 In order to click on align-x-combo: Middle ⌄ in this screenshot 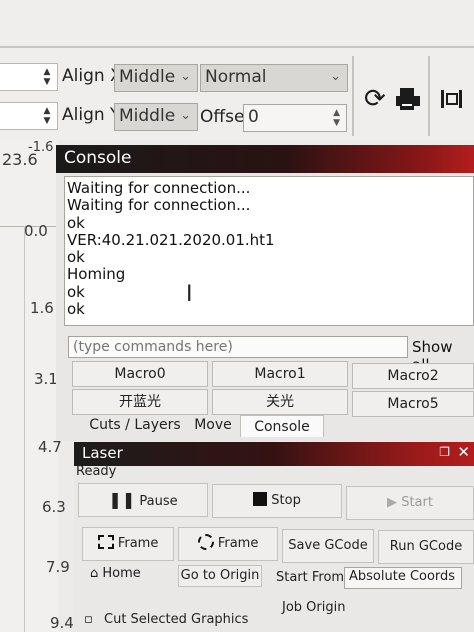, I will do `click(156, 78)`.